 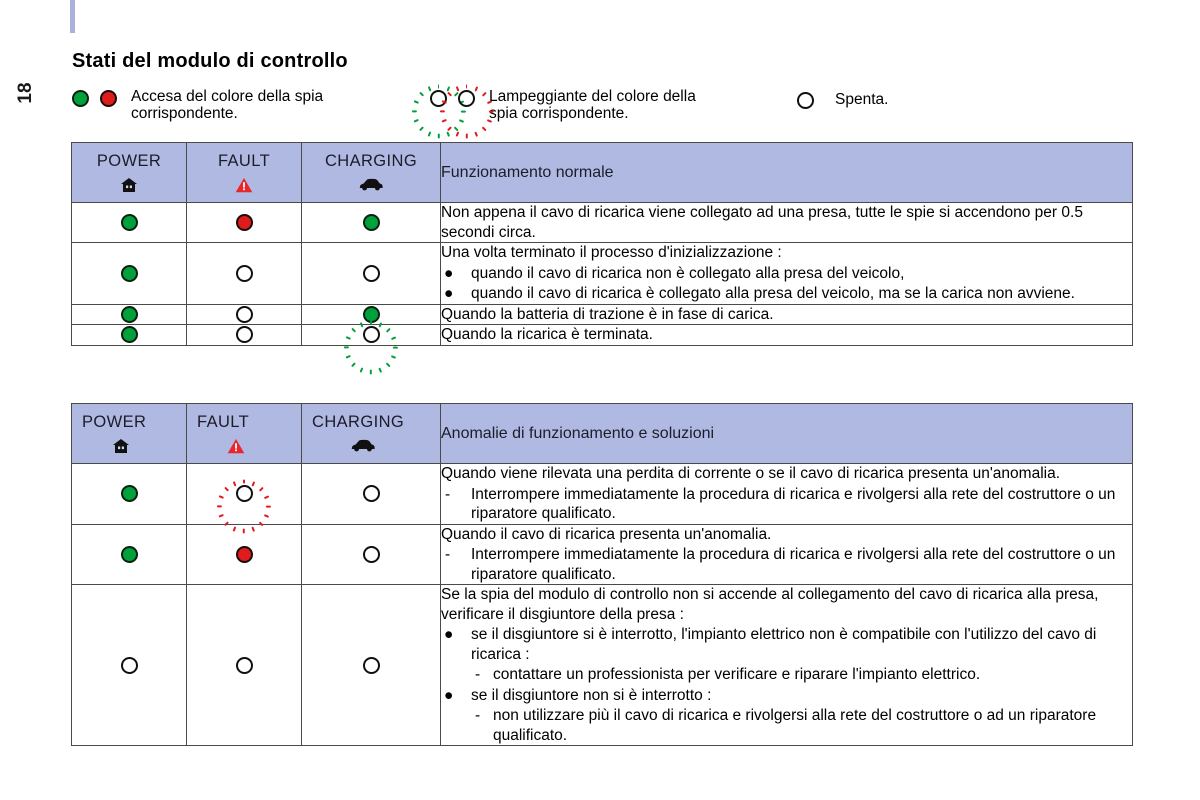 What do you see at coordinates (129, 161) in the screenshot?
I see `header-label-power: POWER` at bounding box center [129, 161].